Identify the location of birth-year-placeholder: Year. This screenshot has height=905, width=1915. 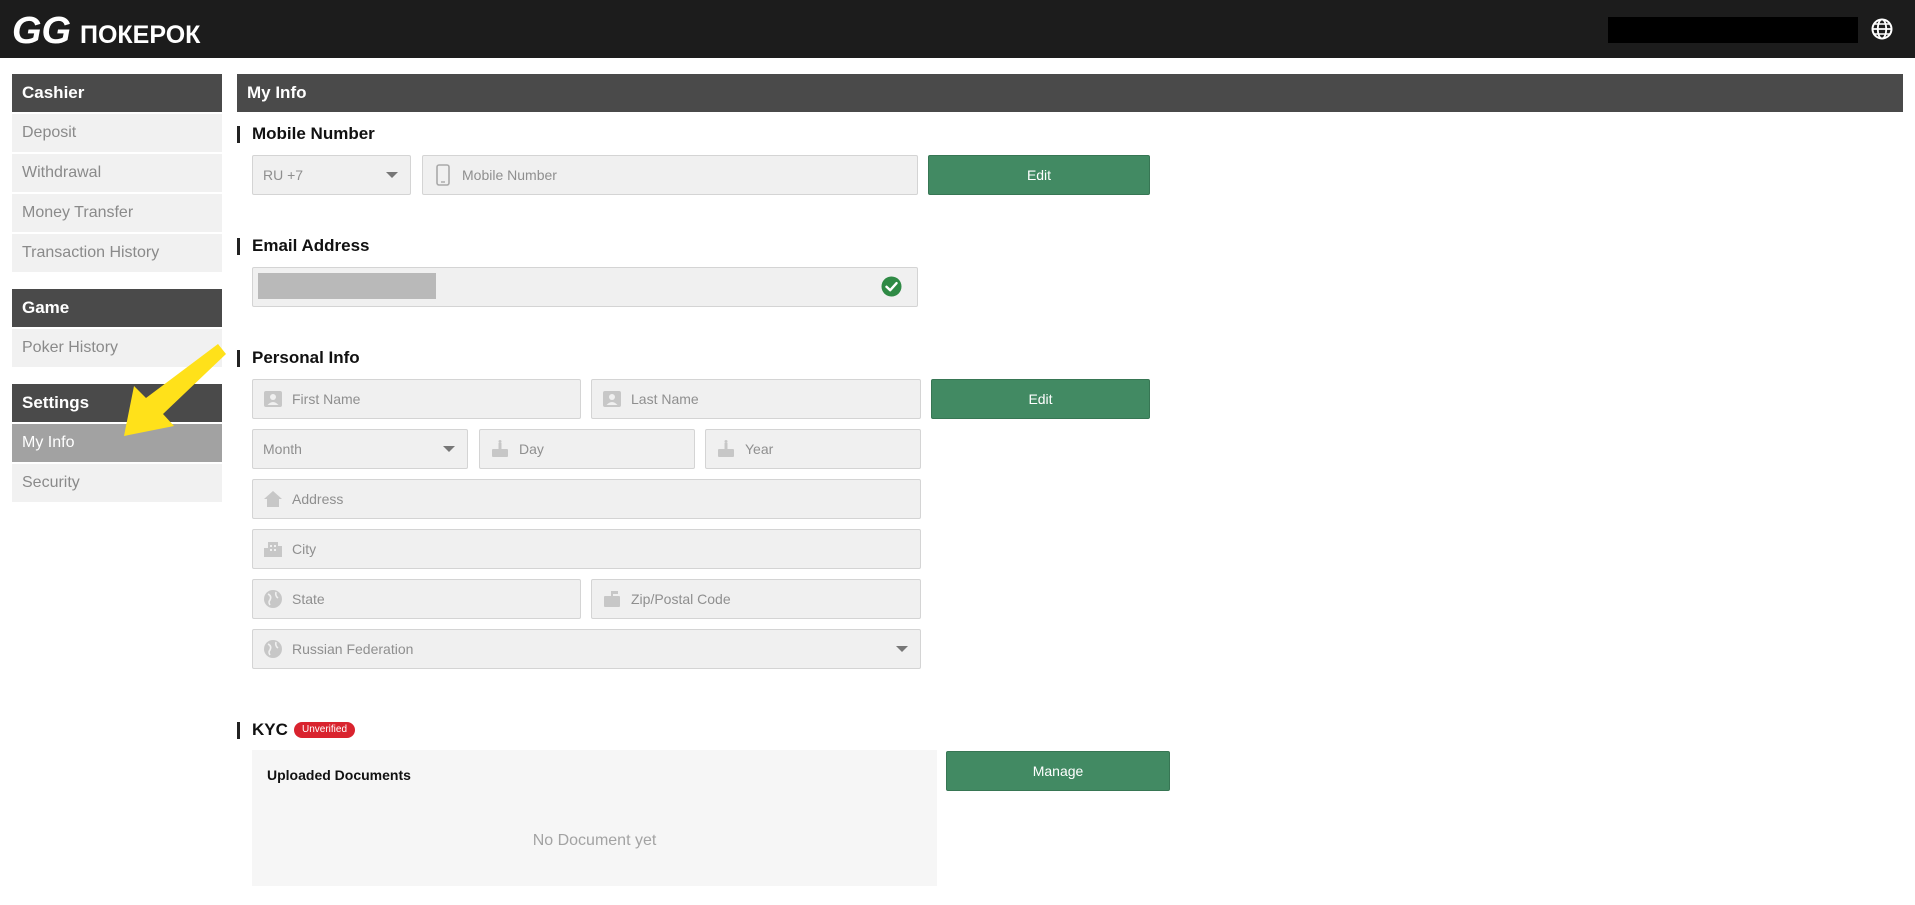
(759, 449).